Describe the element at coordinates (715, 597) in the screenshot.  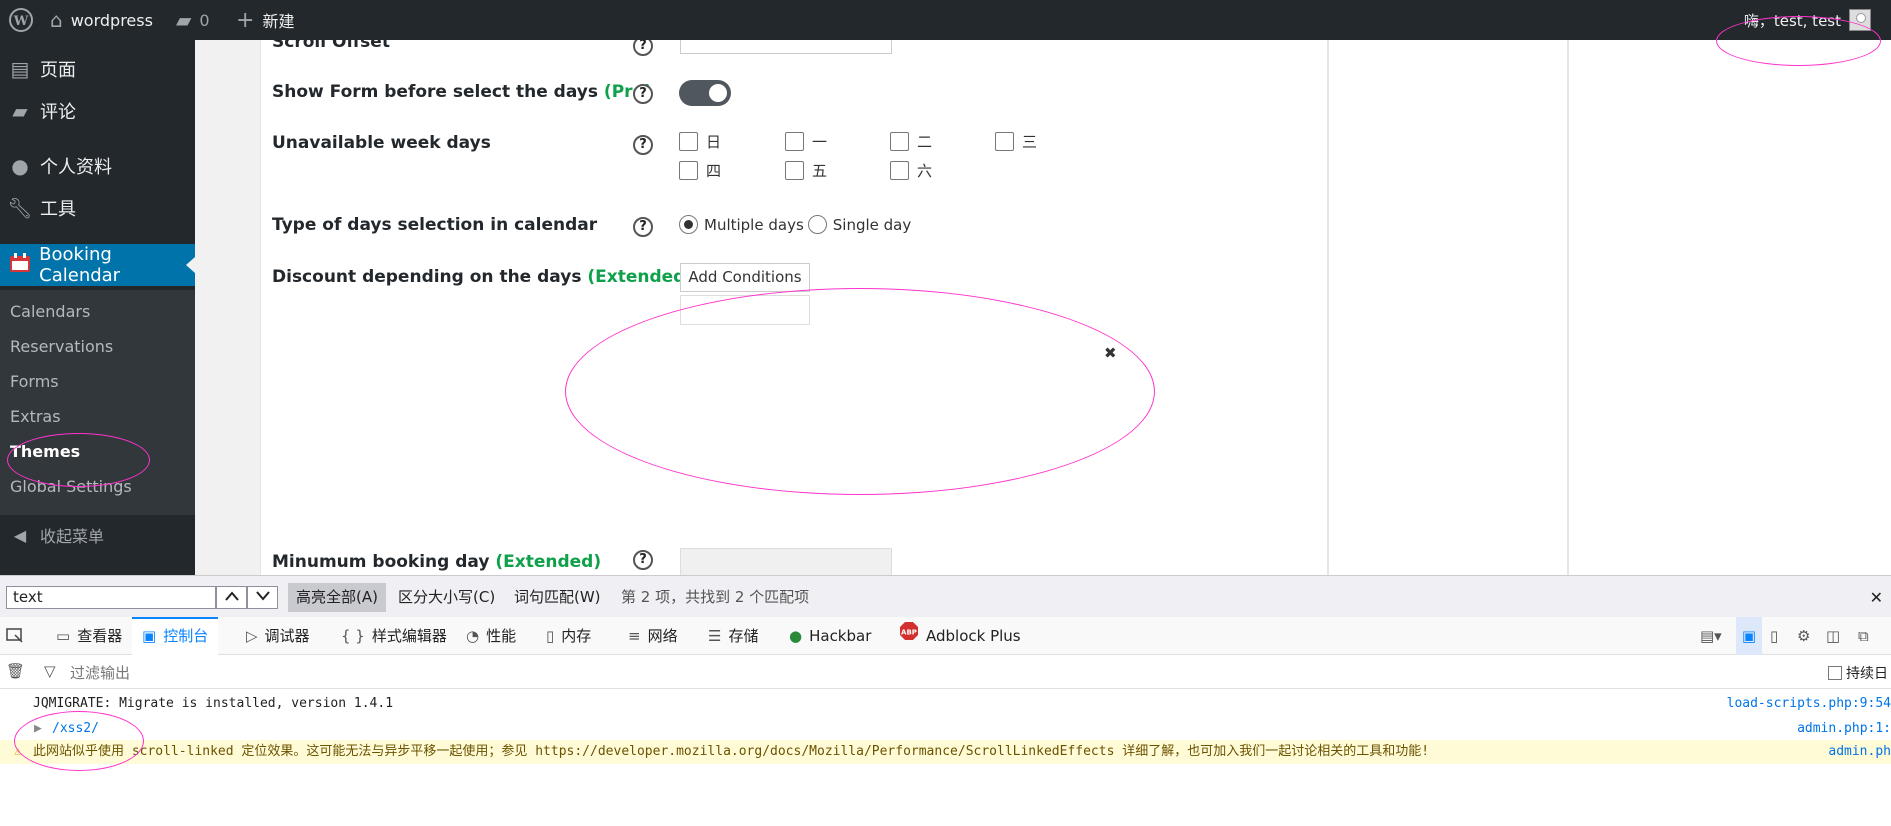
I see `find-status: 第 2 项，共找到 2 个匹配项` at that location.